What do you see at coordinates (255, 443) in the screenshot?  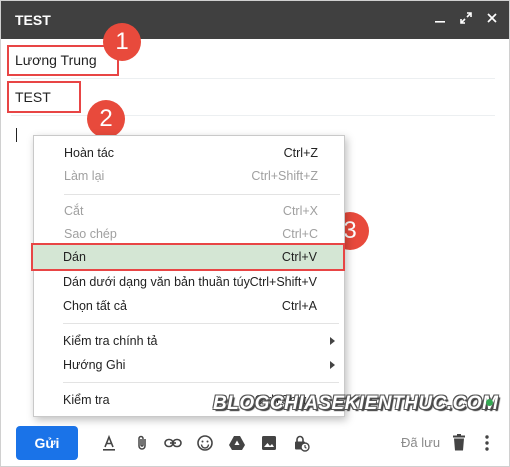 I see `compose-toolbar: Gửi Đã lưu` at bounding box center [255, 443].